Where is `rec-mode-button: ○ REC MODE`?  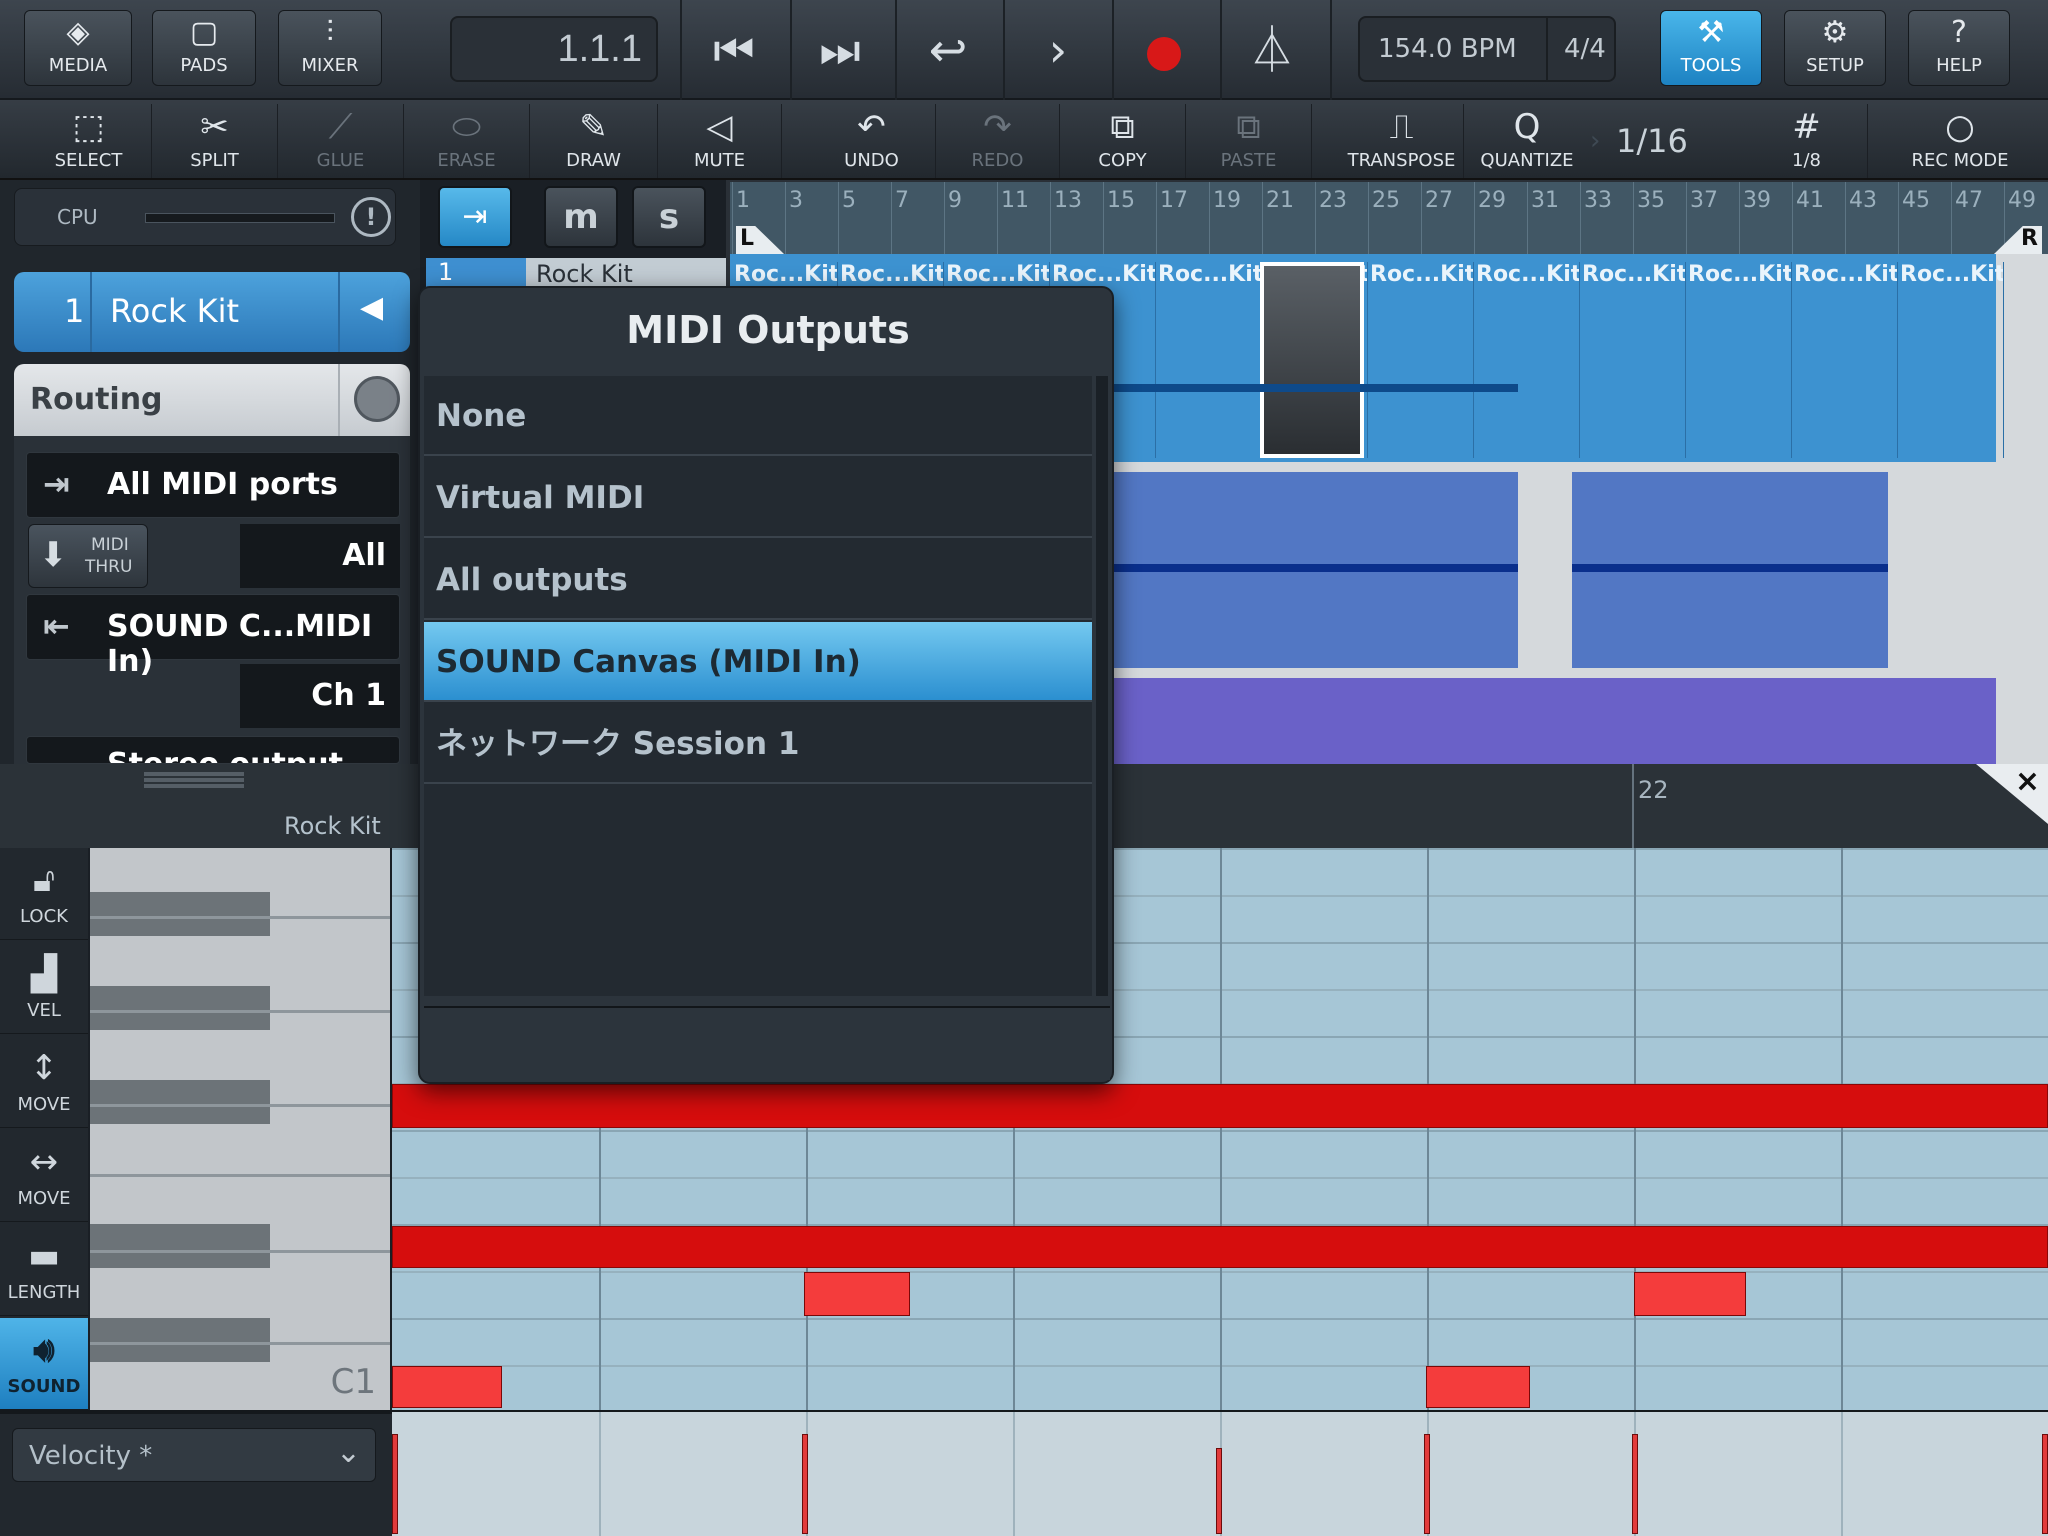
rec-mode-button: ○ REC MODE is located at coordinates (1960, 141).